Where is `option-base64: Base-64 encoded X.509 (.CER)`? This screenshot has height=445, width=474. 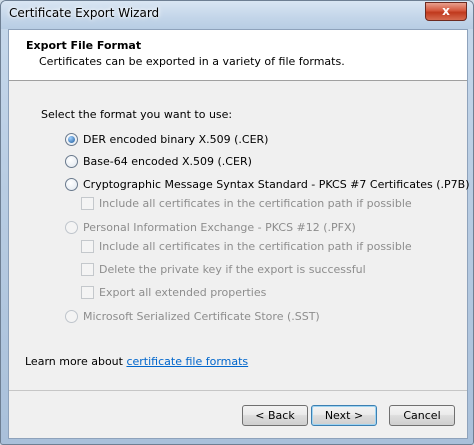 option-base64: Base-64 encoded X.509 (.CER) is located at coordinates (158, 161).